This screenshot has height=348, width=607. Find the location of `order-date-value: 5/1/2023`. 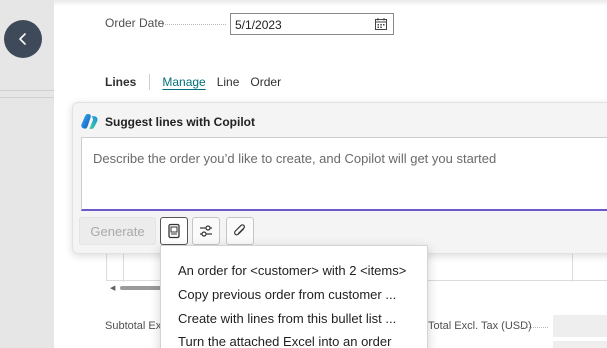

order-date-value: 5/1/2023 is located at coordinates (258, 25).